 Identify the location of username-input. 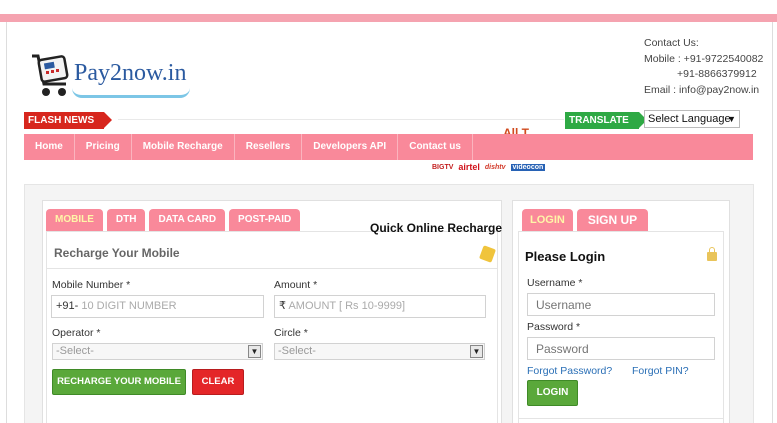
(621, 304).